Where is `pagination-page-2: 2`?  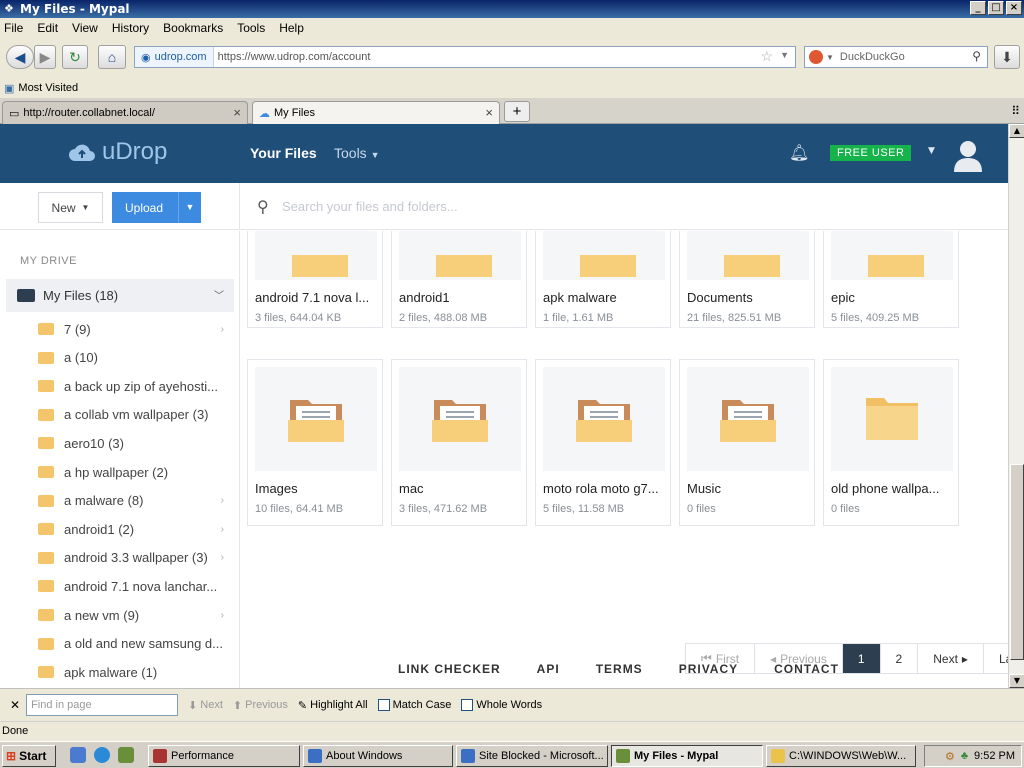
pagination-page-2: 2 is located at coordinates (900, 658).